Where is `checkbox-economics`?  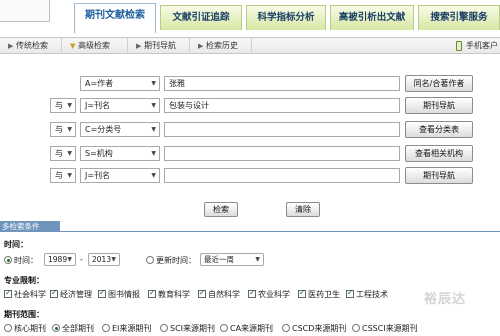
checkbox-economics is located at coordinates (54, 293).